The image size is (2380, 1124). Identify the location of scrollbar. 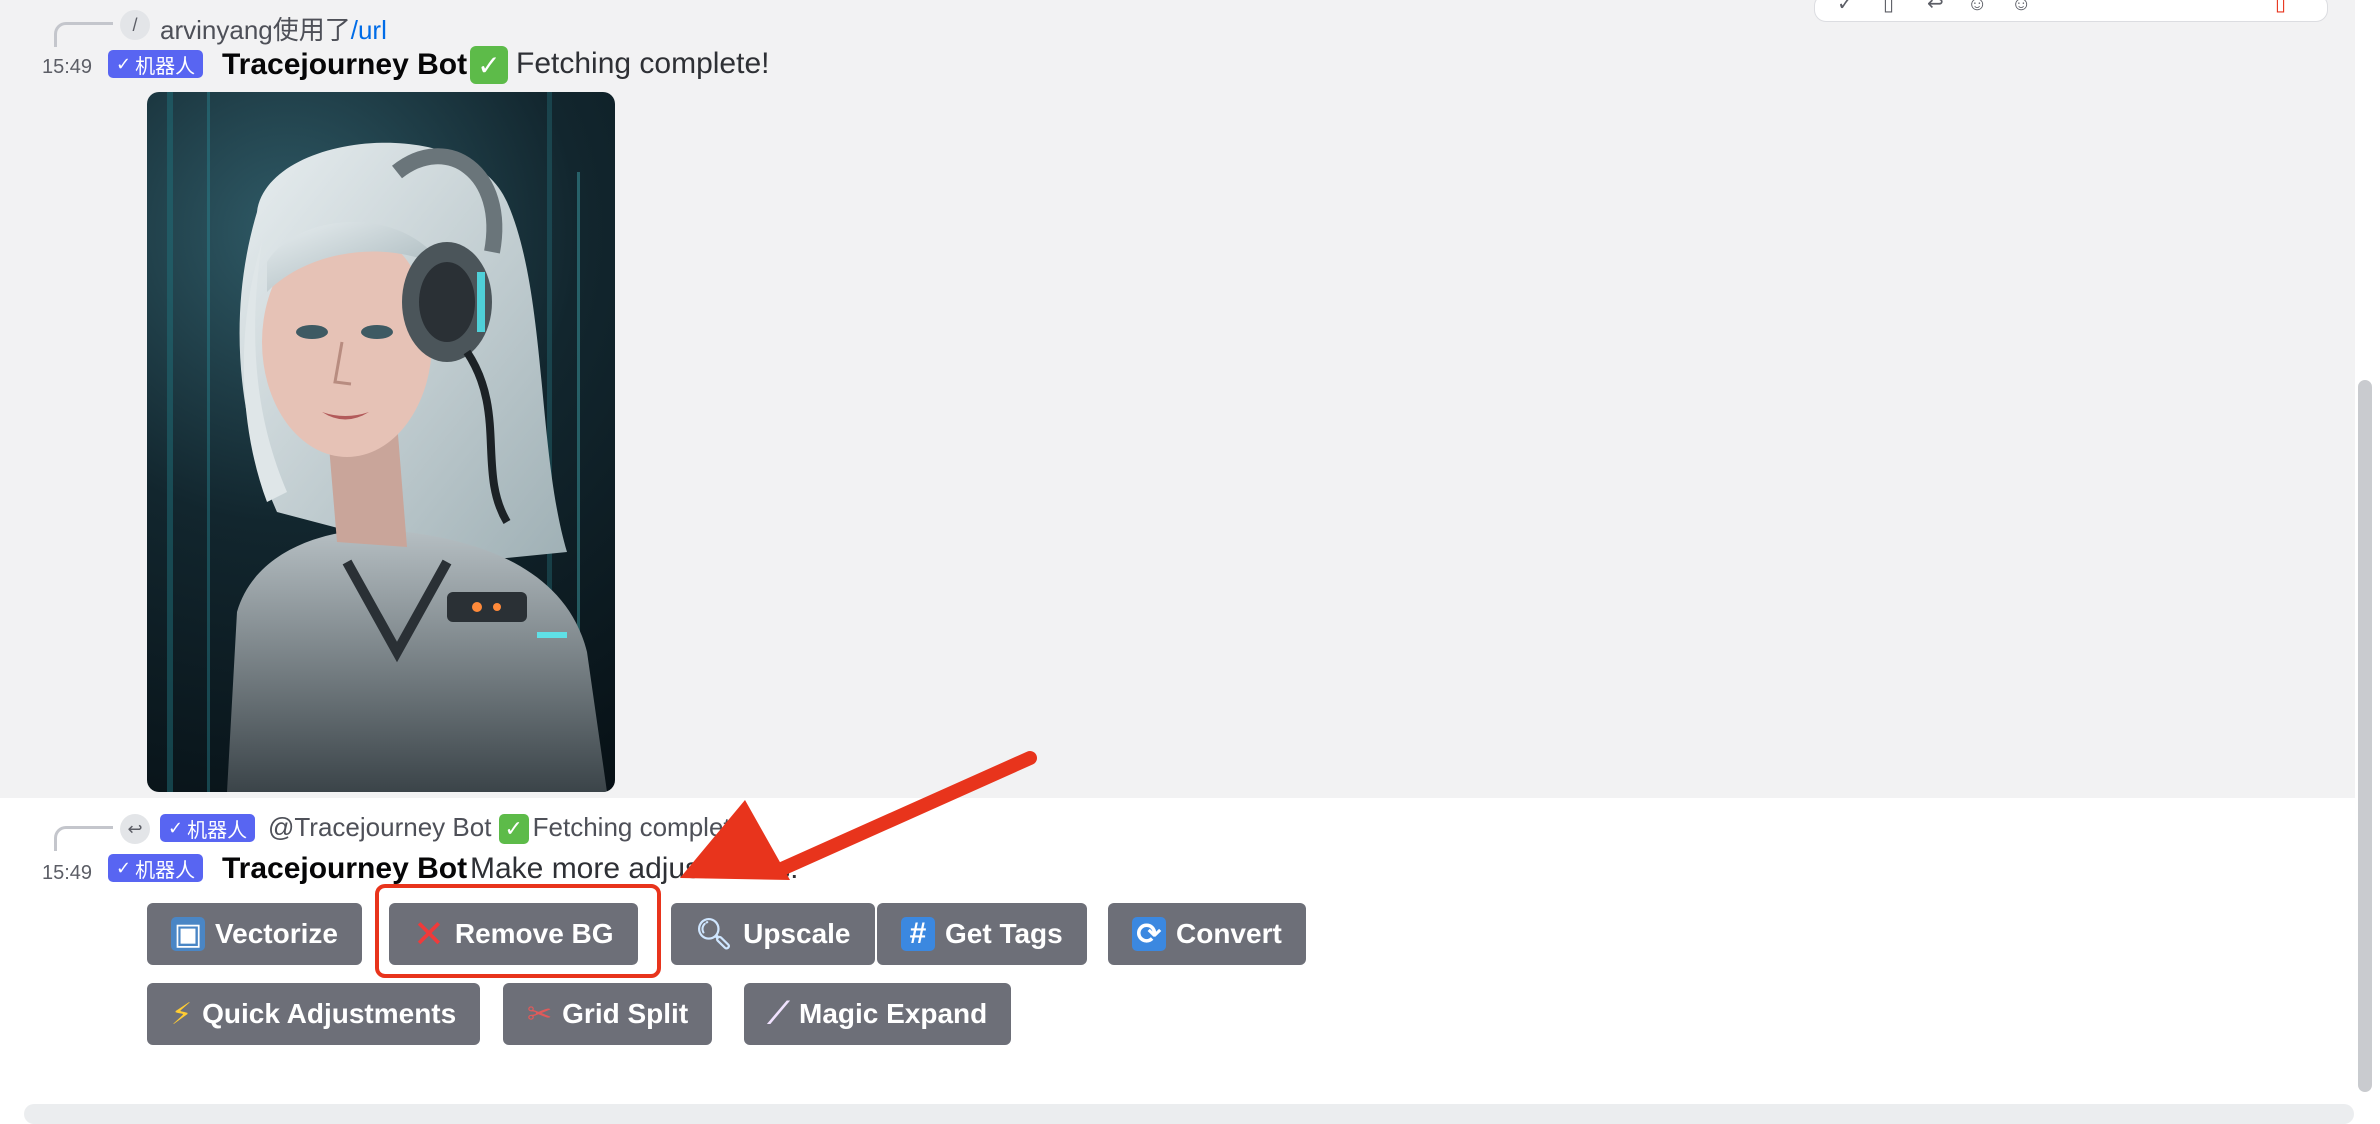
(2365, 736).